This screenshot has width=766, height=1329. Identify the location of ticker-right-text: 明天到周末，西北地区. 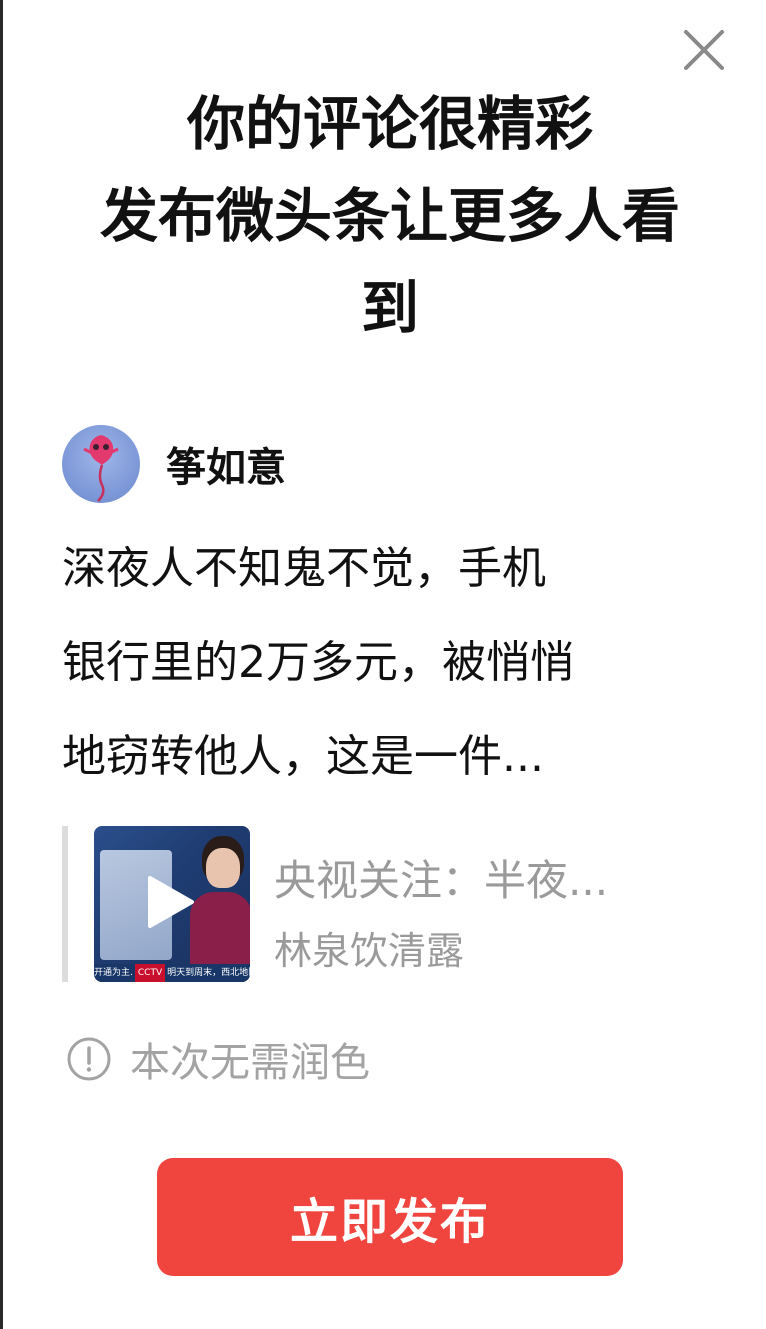
(208, 973).